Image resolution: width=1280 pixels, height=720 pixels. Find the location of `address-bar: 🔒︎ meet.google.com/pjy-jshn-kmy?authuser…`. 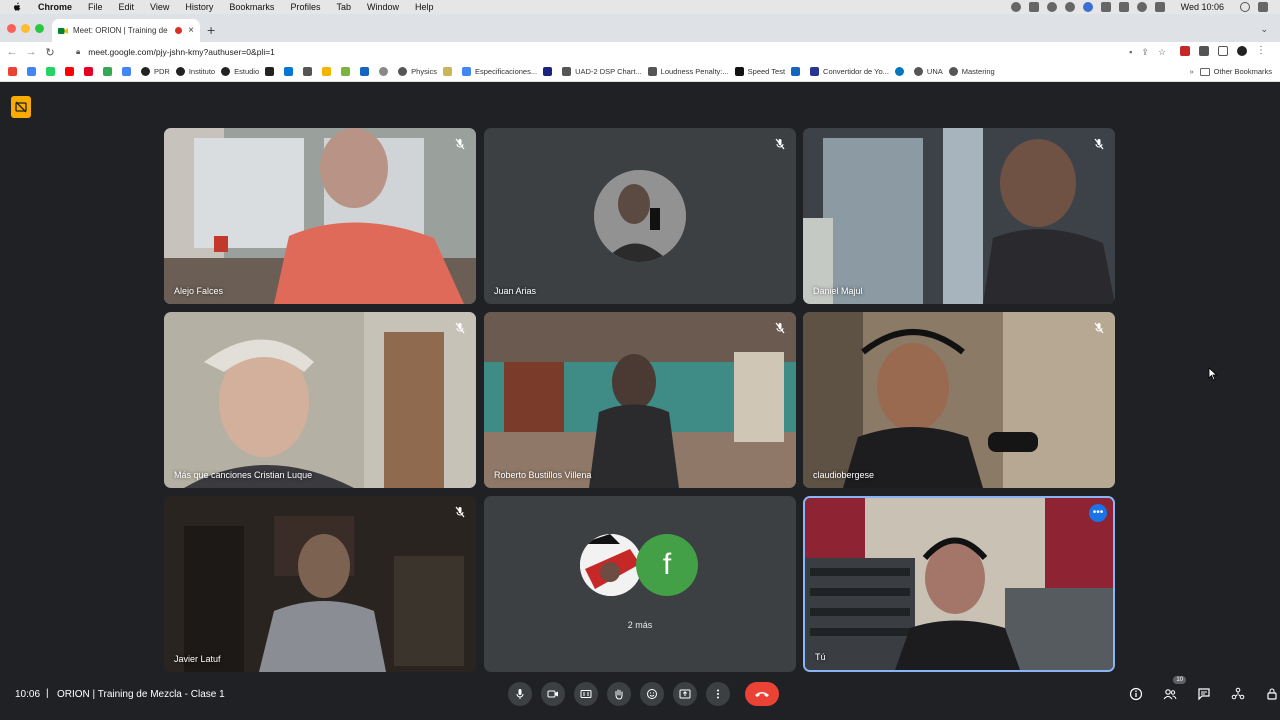

address-bar: 🔒︎ meet.google.com/pjy-jshn-kmy?authuser… is located at coordinates (622, 52).